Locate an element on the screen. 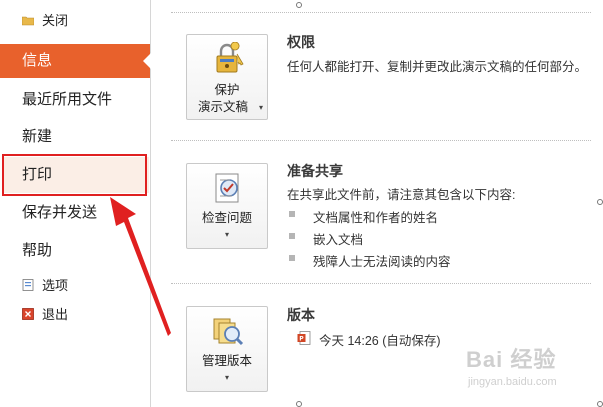  sidebar-item-help: 帮助 is located at coordinates (75, 251).